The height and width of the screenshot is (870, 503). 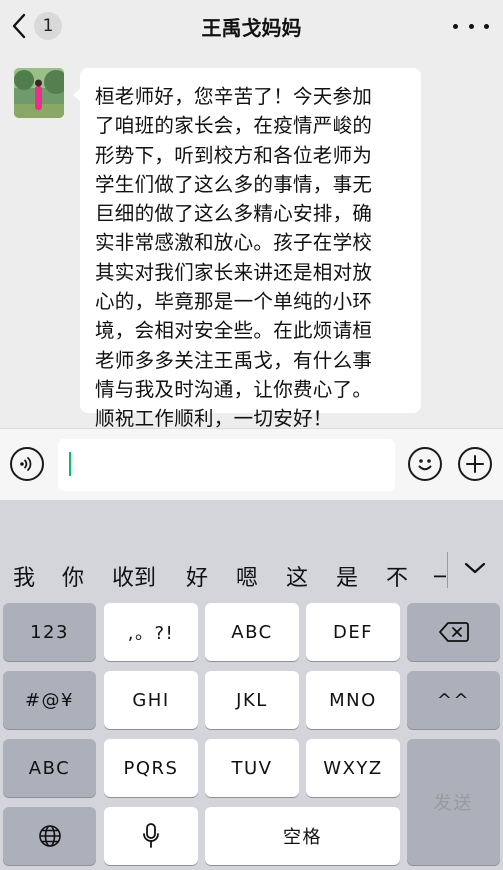 What do you see at coordinates (353, 700) in the screenshot?
I see `key-mno: MNO` at bounding box center [353, 700].